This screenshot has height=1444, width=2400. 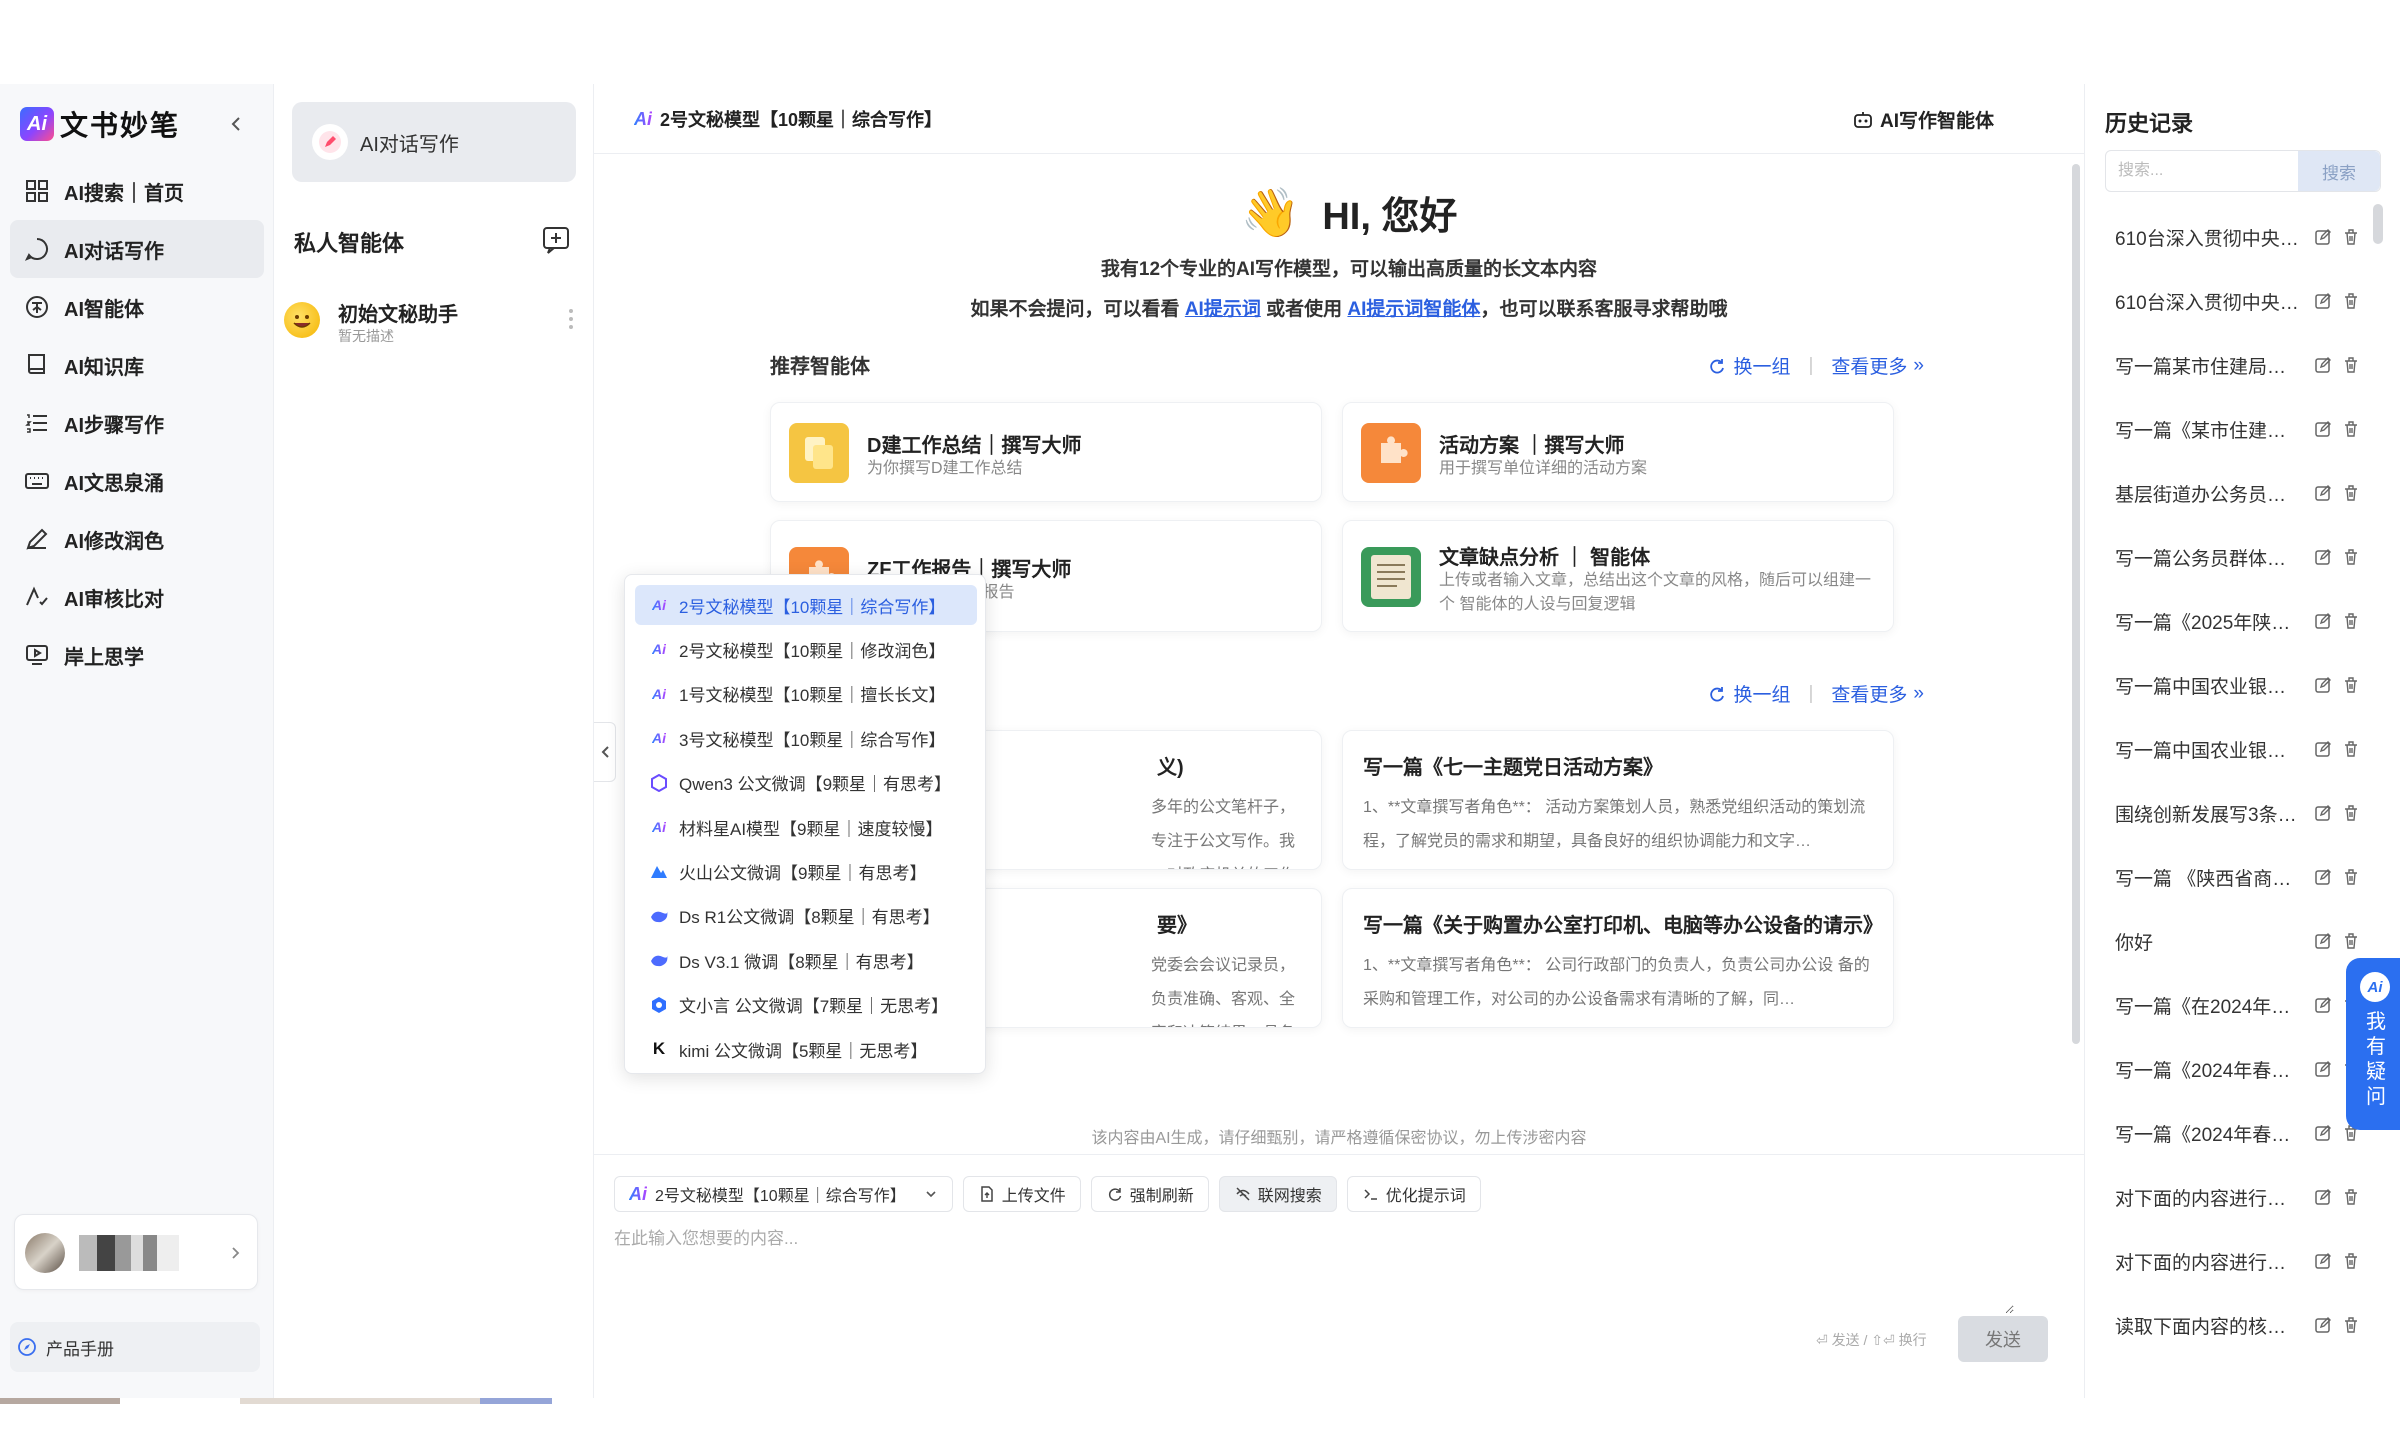 I want to click on model-option: Ai 2号文秘模型【10颗星｜综合写作】, so click(x=806, y=605).